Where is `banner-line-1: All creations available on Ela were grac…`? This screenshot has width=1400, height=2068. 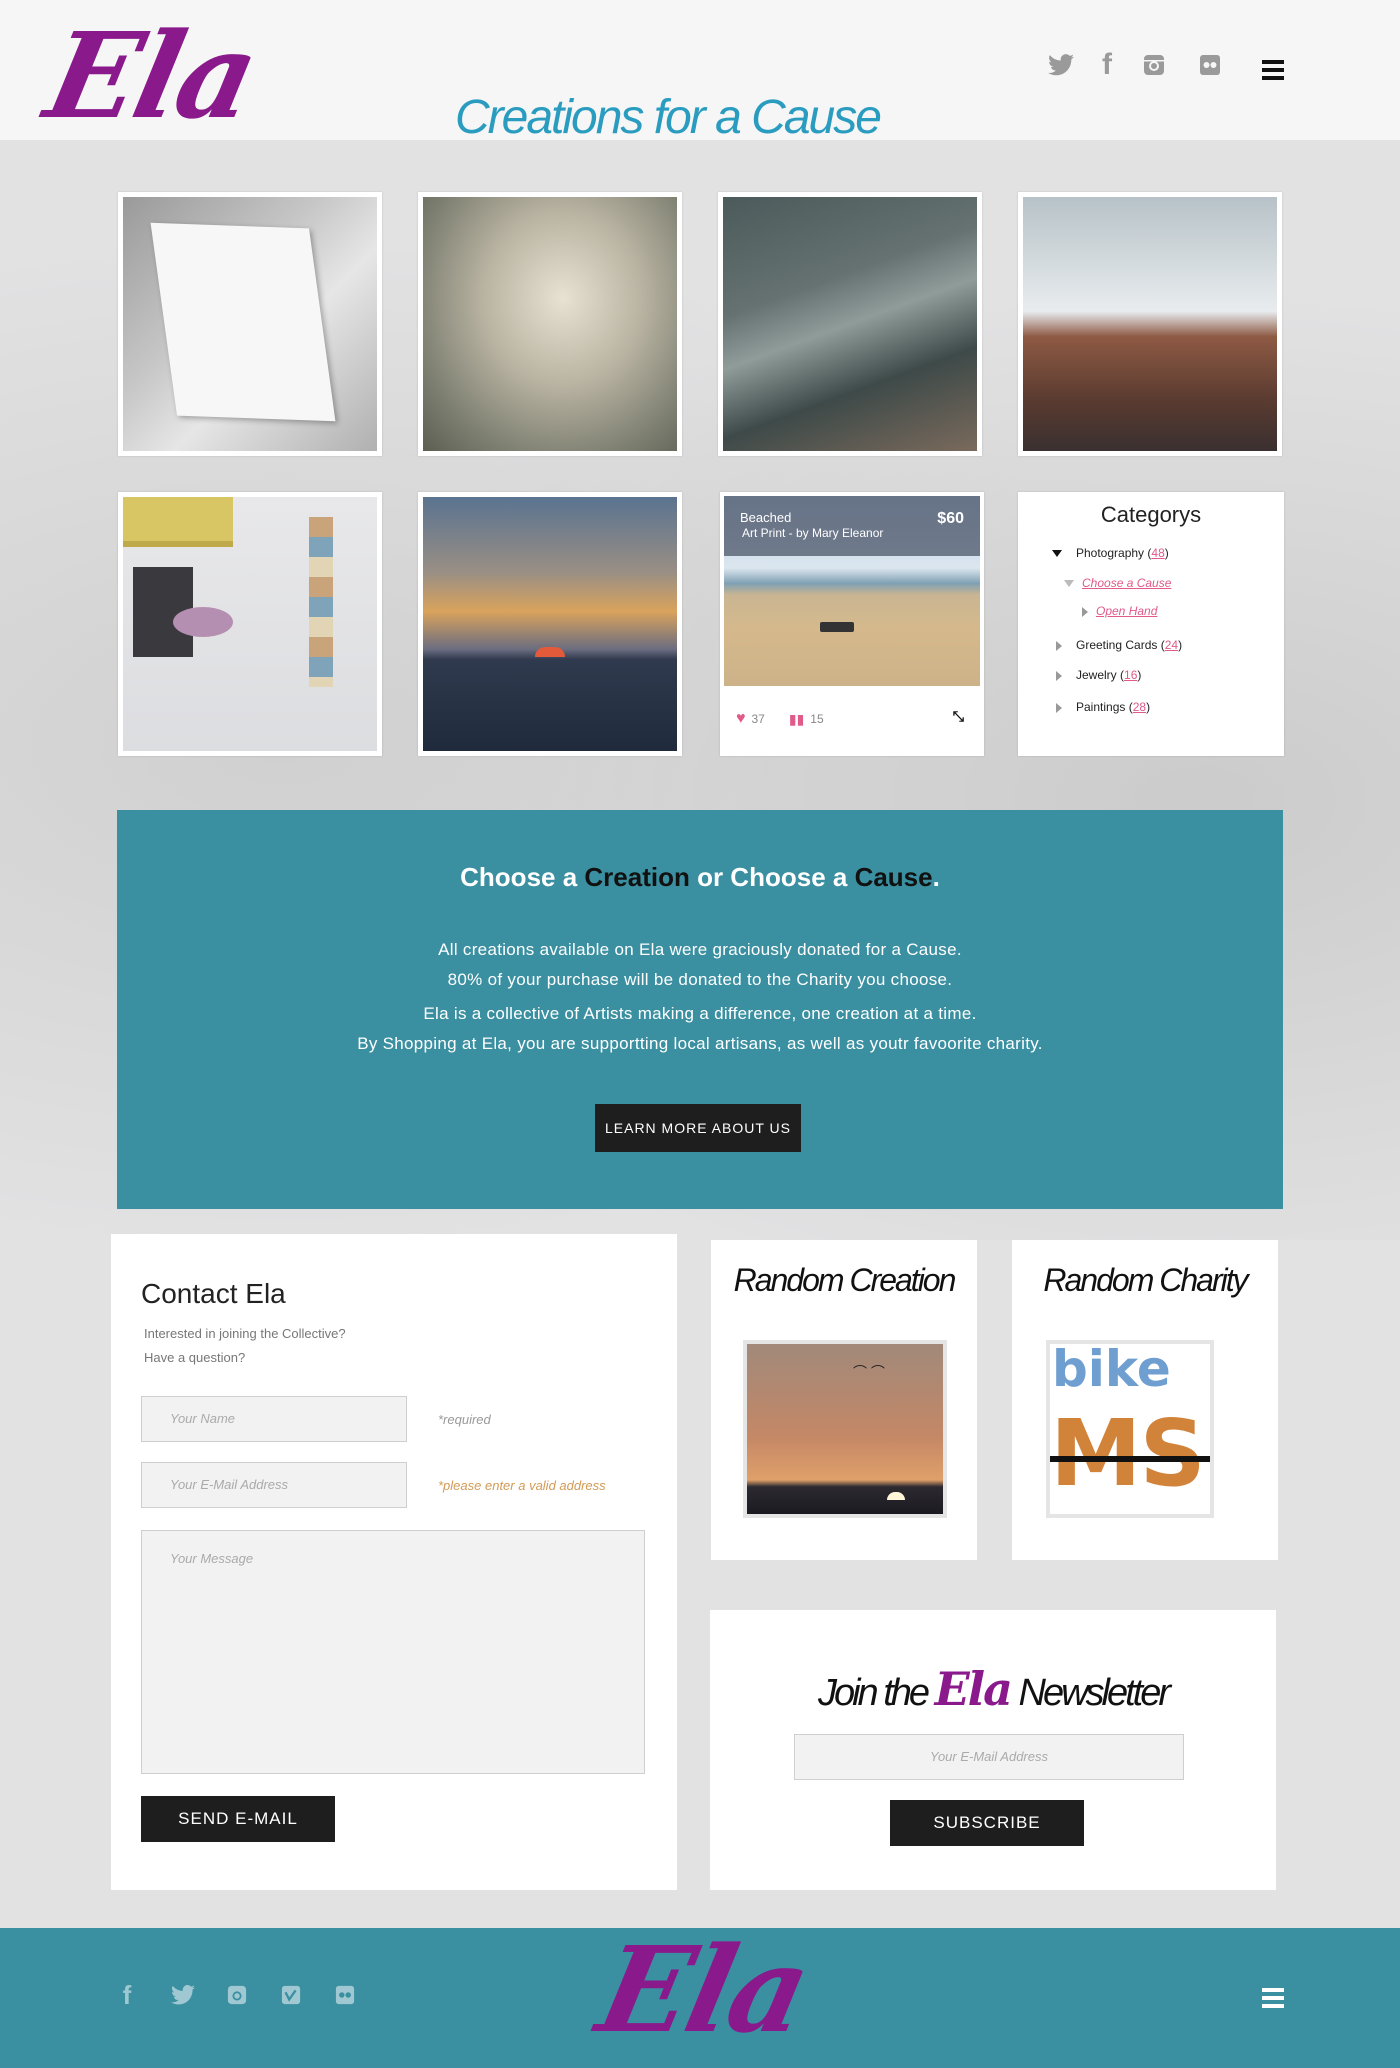
banner-line-1: All creations available on Ela were grac… is located at coordinates (700, 949).